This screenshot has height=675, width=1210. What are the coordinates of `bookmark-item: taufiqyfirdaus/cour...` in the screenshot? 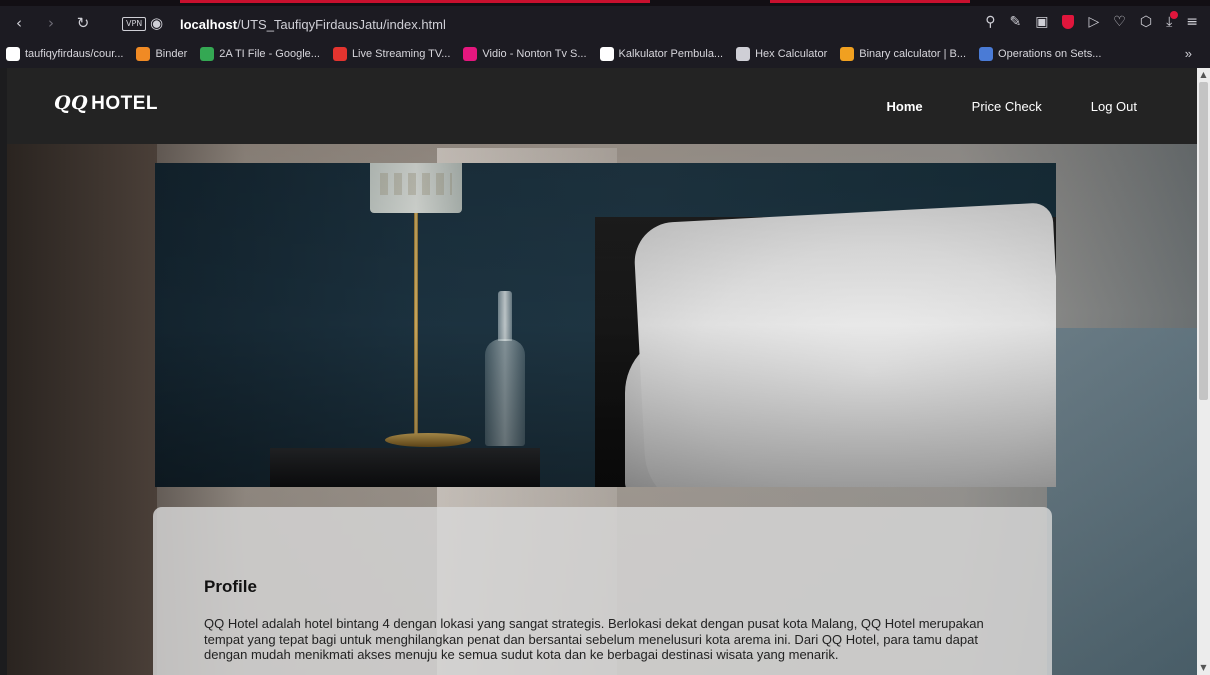 It's located at (64, 54).